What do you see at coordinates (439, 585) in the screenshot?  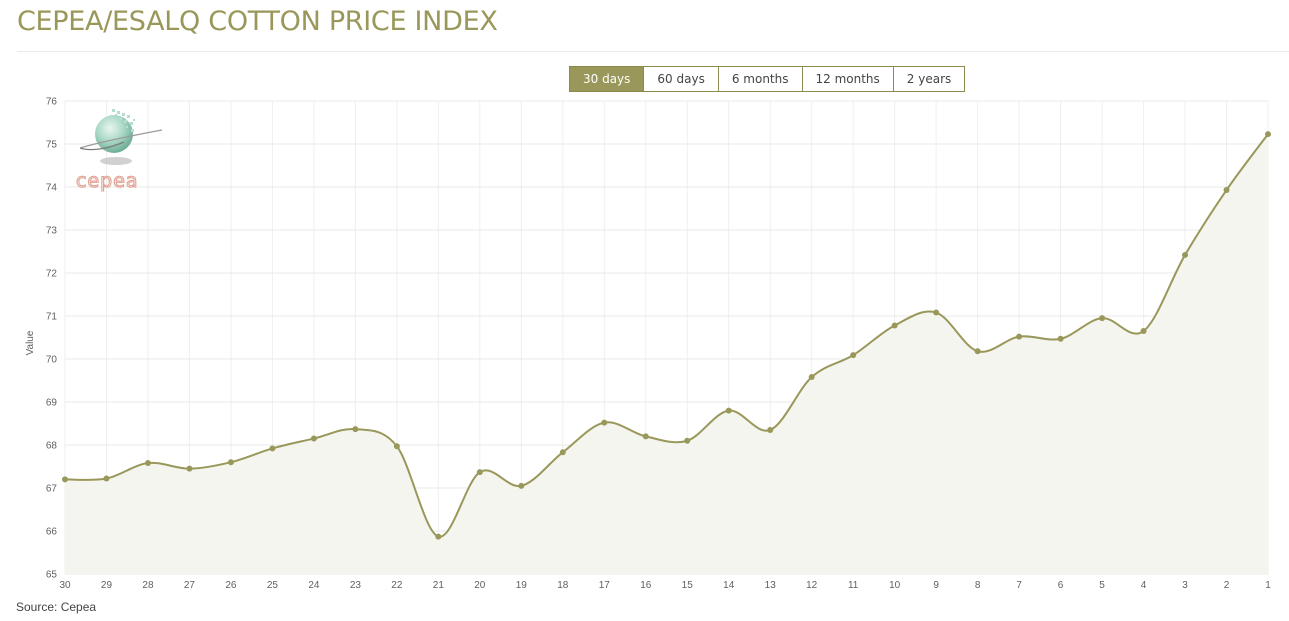 I see `x-tick-label: 21` at bounding box center [439, 585].